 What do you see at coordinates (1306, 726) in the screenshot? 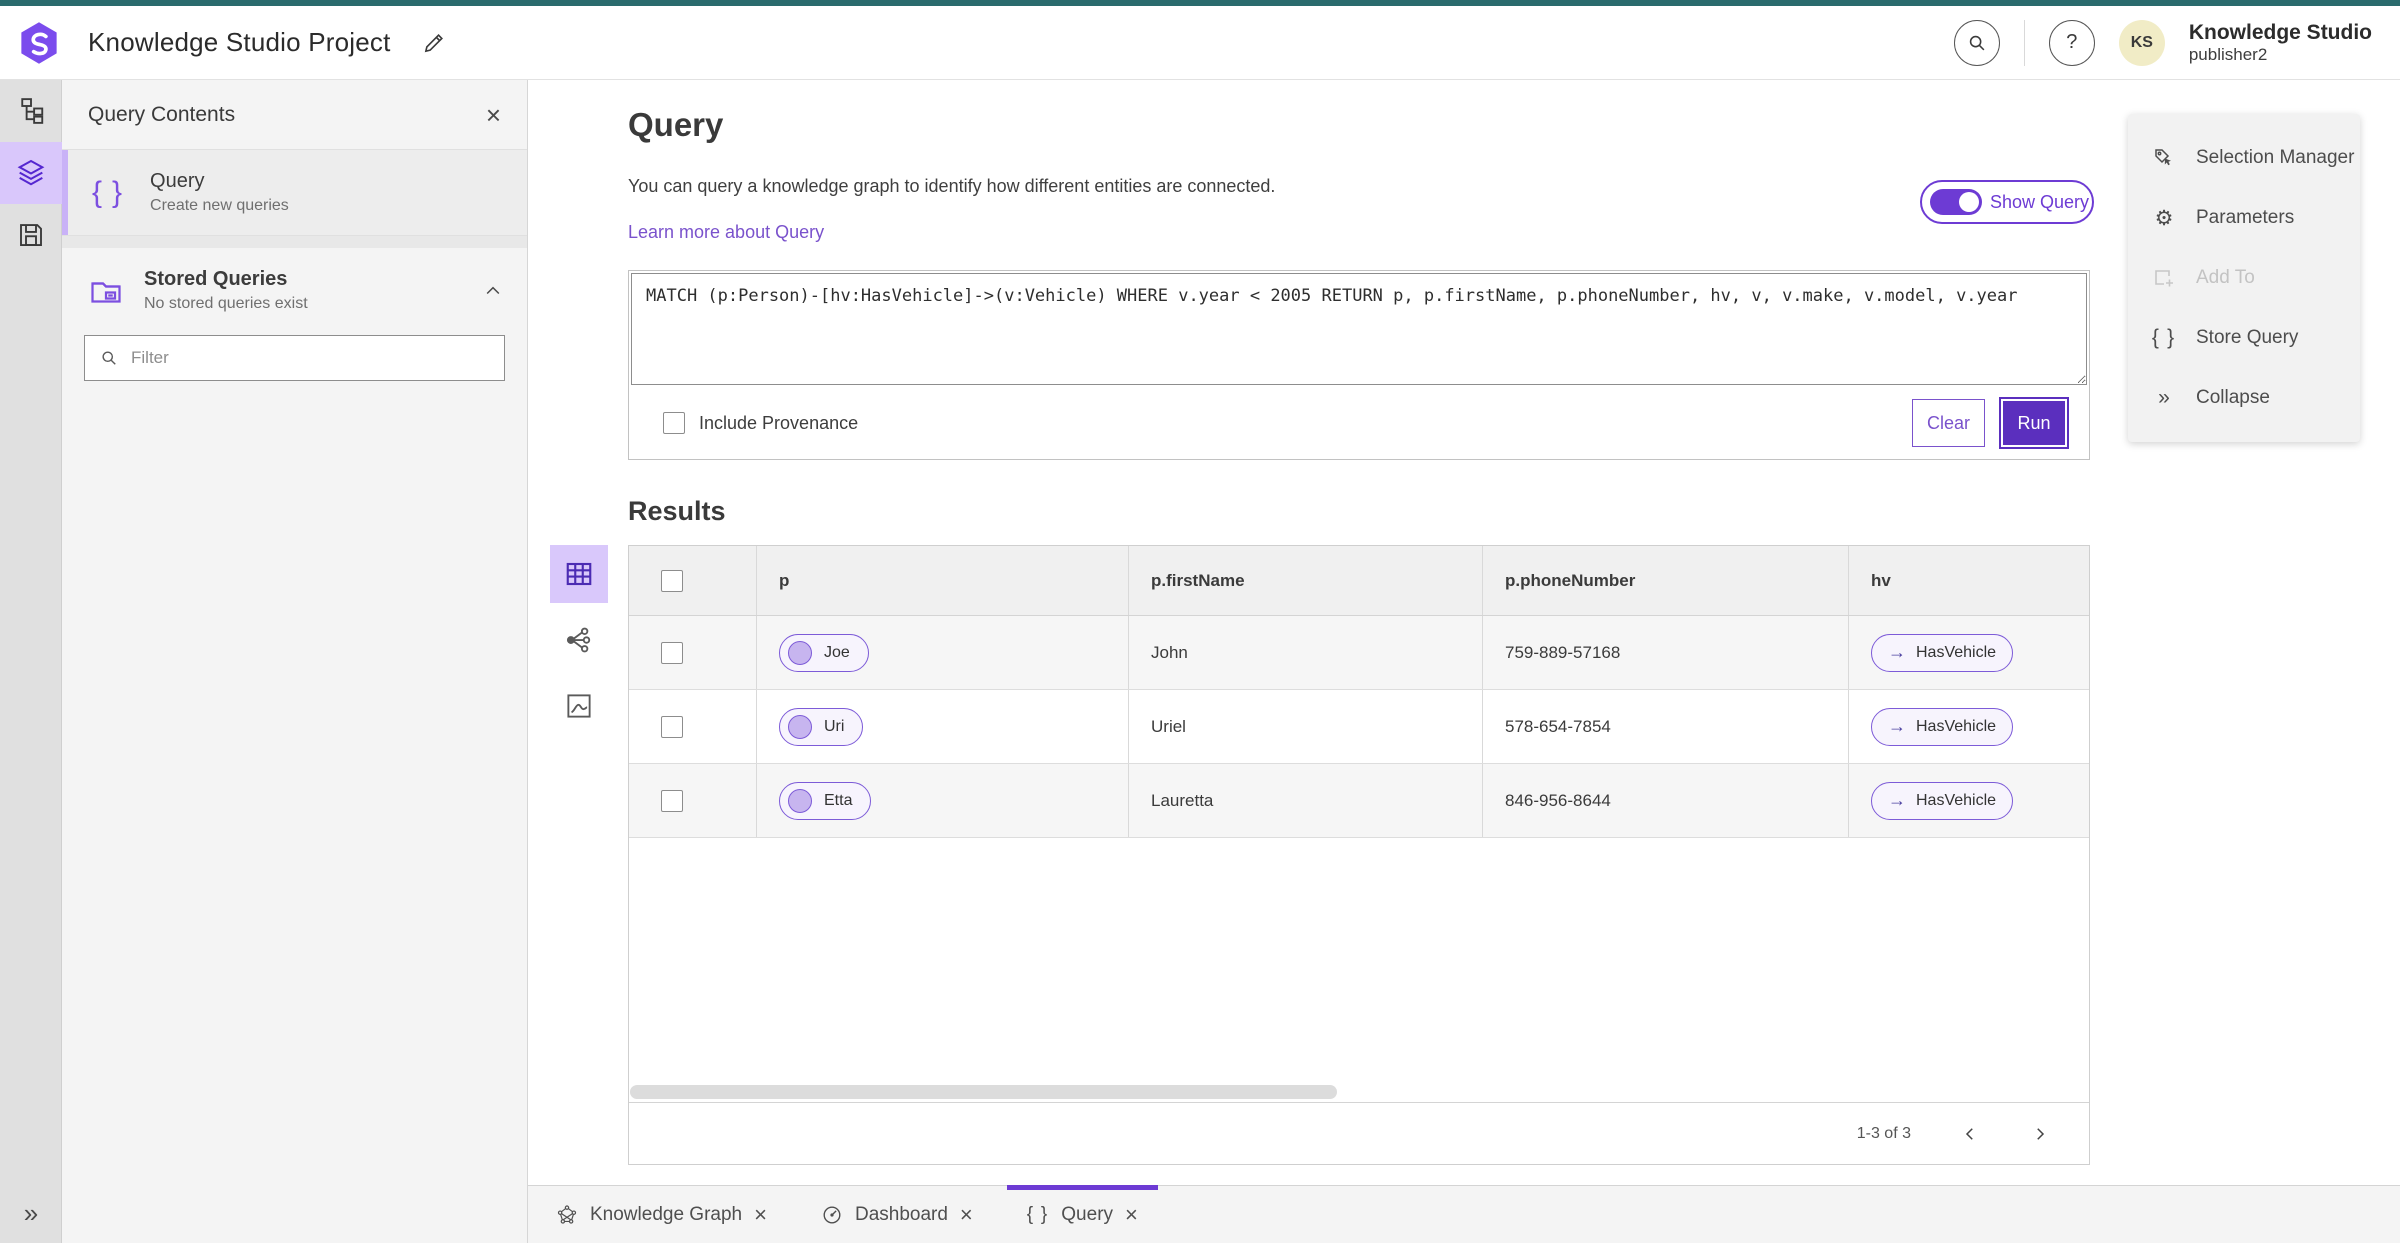
I see `cell-first-name: Uriel` at bounding box center [1306, 726].